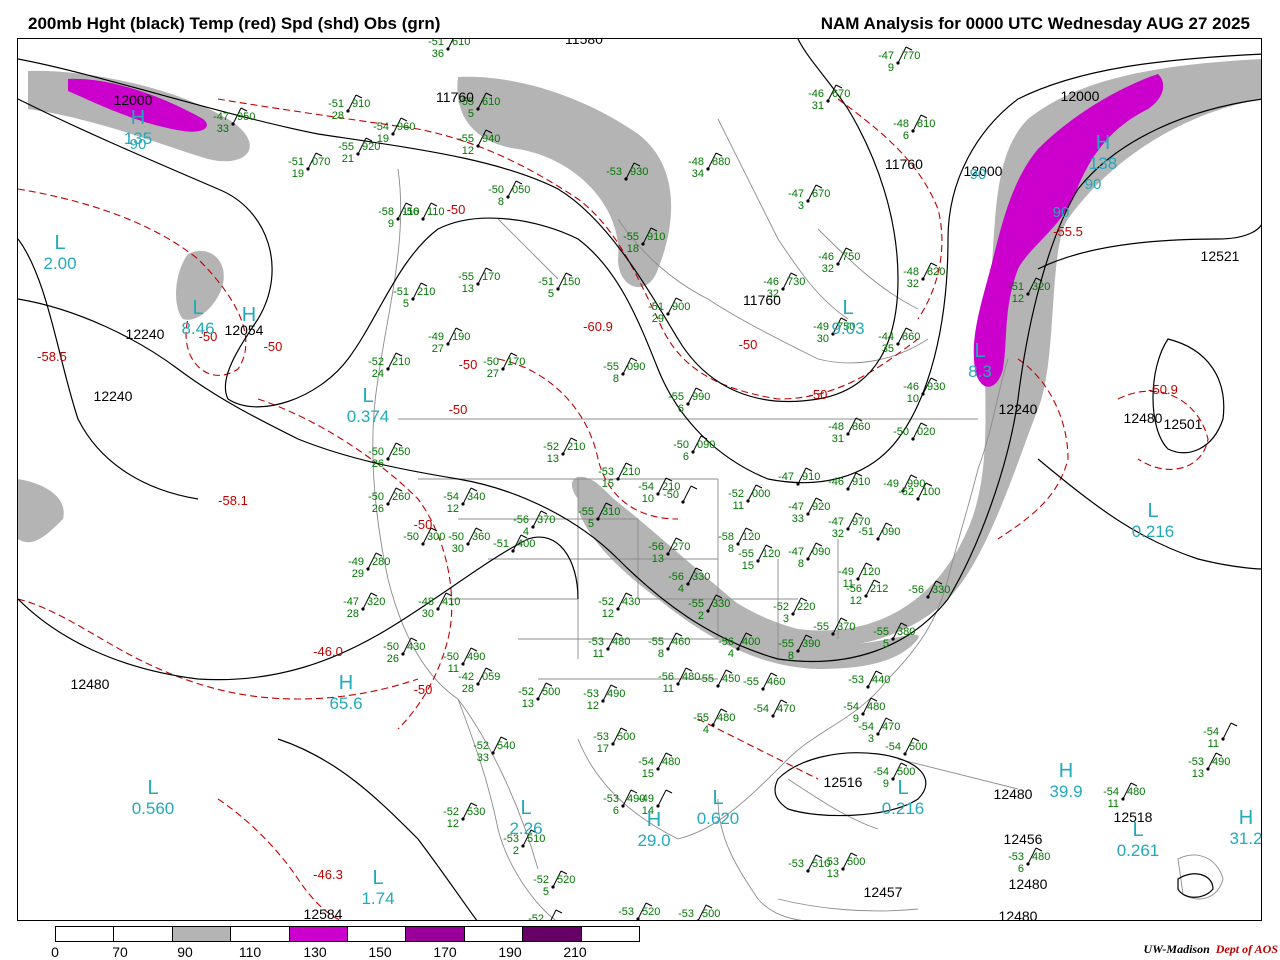 Image resolution: width=1280 pixels, height=960 pixels. Describe the element at coordinates (328, 651) in the screenshot. I see `temp-label: -46.0` at that location.